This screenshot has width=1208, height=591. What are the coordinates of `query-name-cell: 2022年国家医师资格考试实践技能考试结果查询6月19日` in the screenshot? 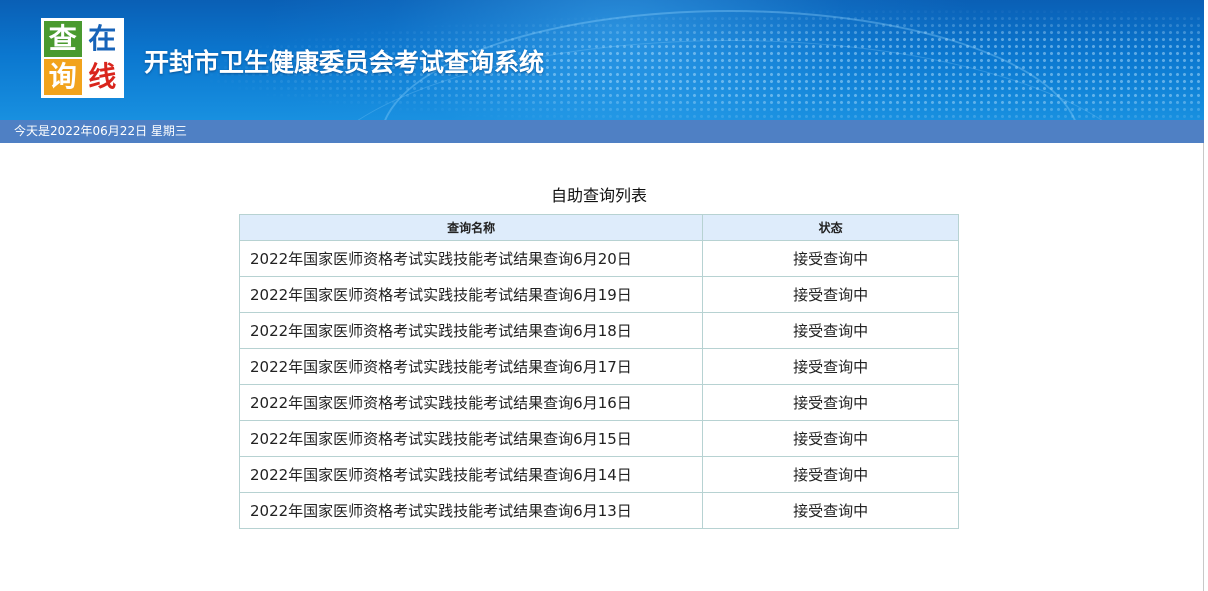 It's located at (471, 294).